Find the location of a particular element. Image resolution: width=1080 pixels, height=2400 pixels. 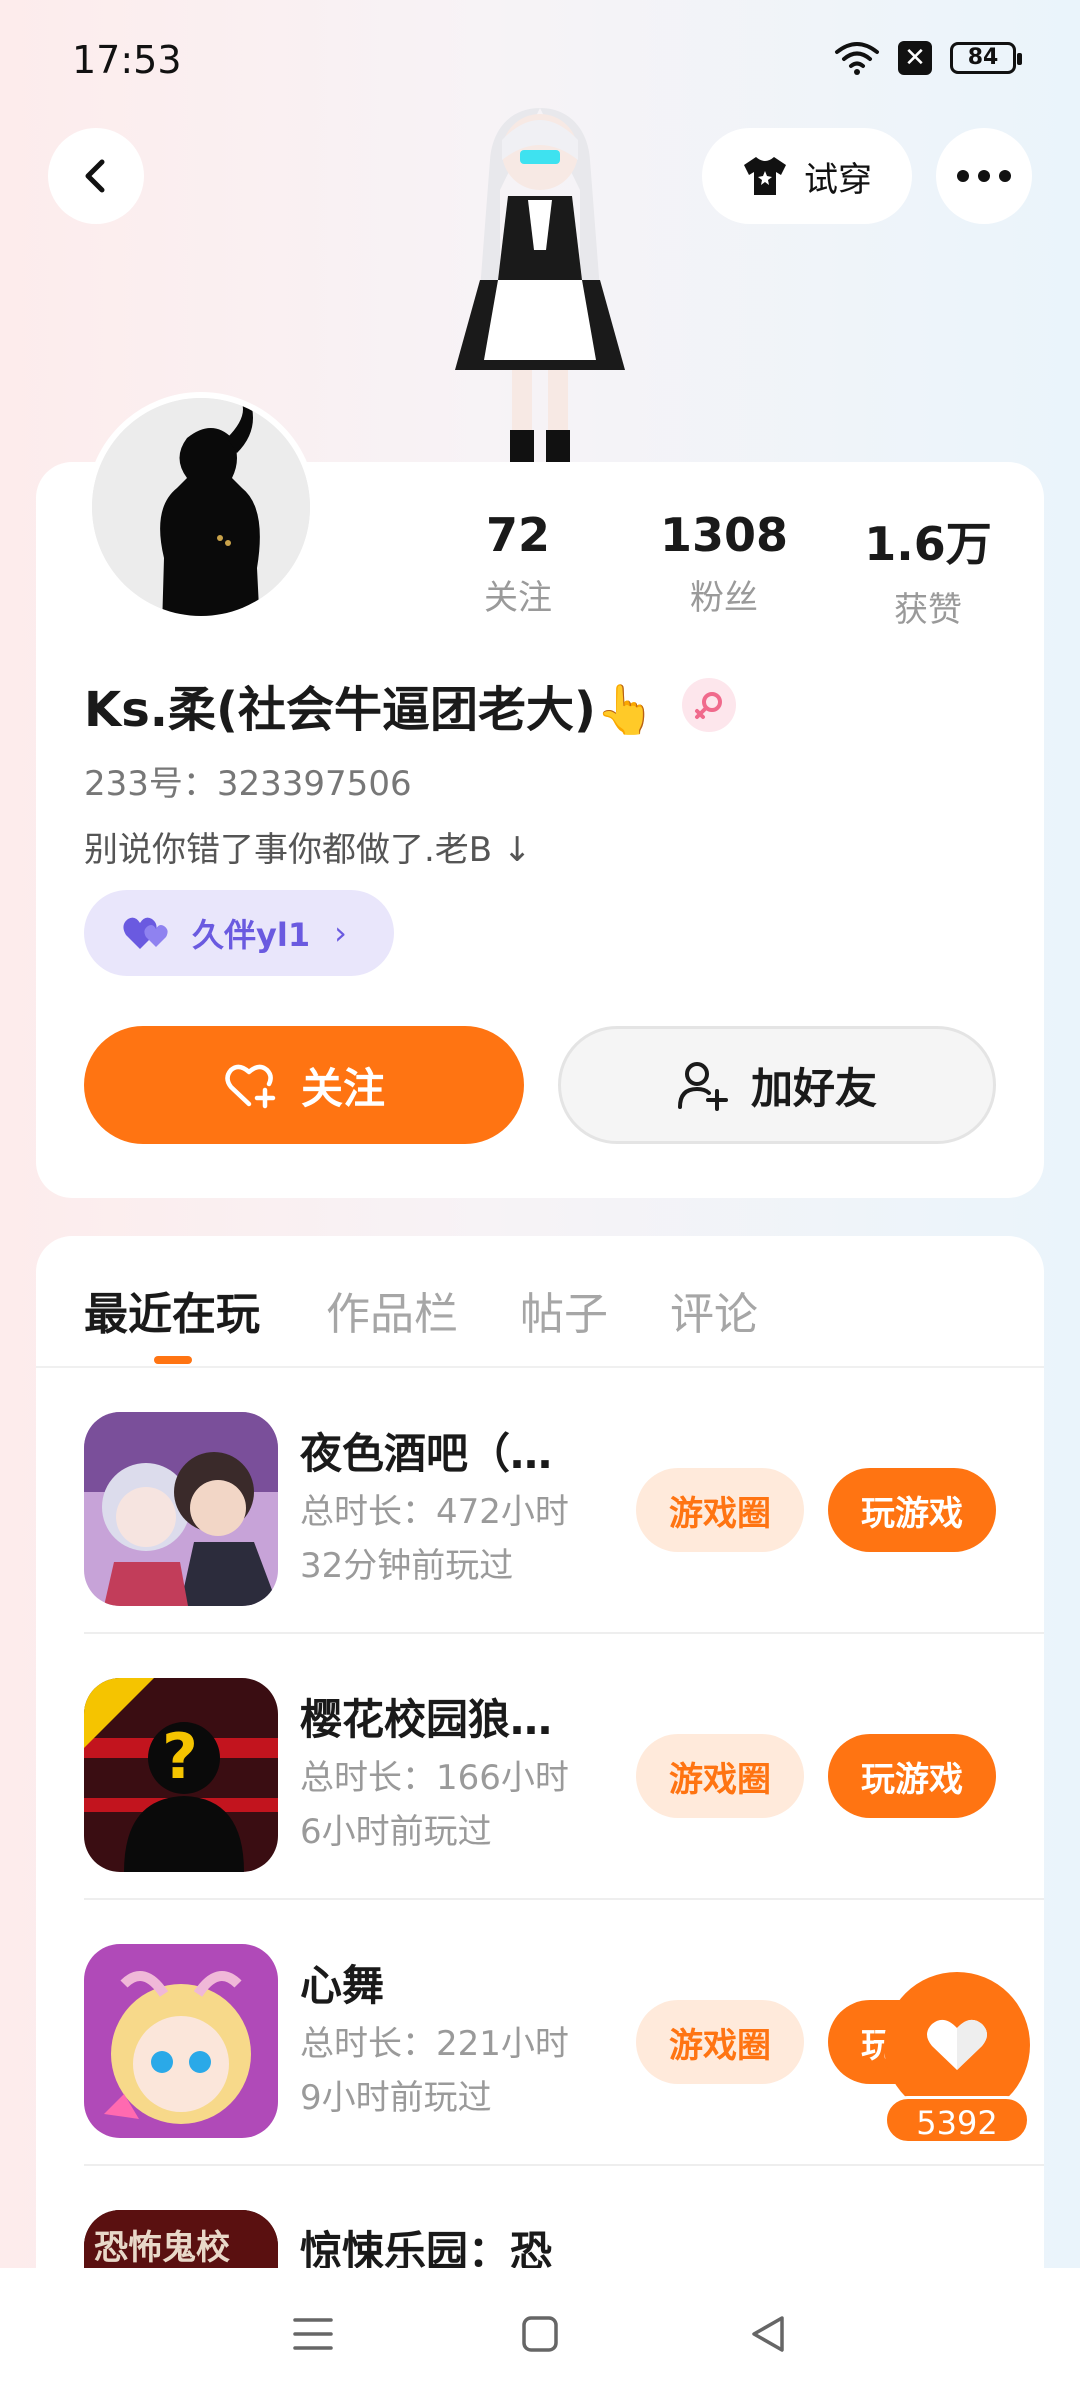

battery-level: 84 is located at coordinates (983, 57).